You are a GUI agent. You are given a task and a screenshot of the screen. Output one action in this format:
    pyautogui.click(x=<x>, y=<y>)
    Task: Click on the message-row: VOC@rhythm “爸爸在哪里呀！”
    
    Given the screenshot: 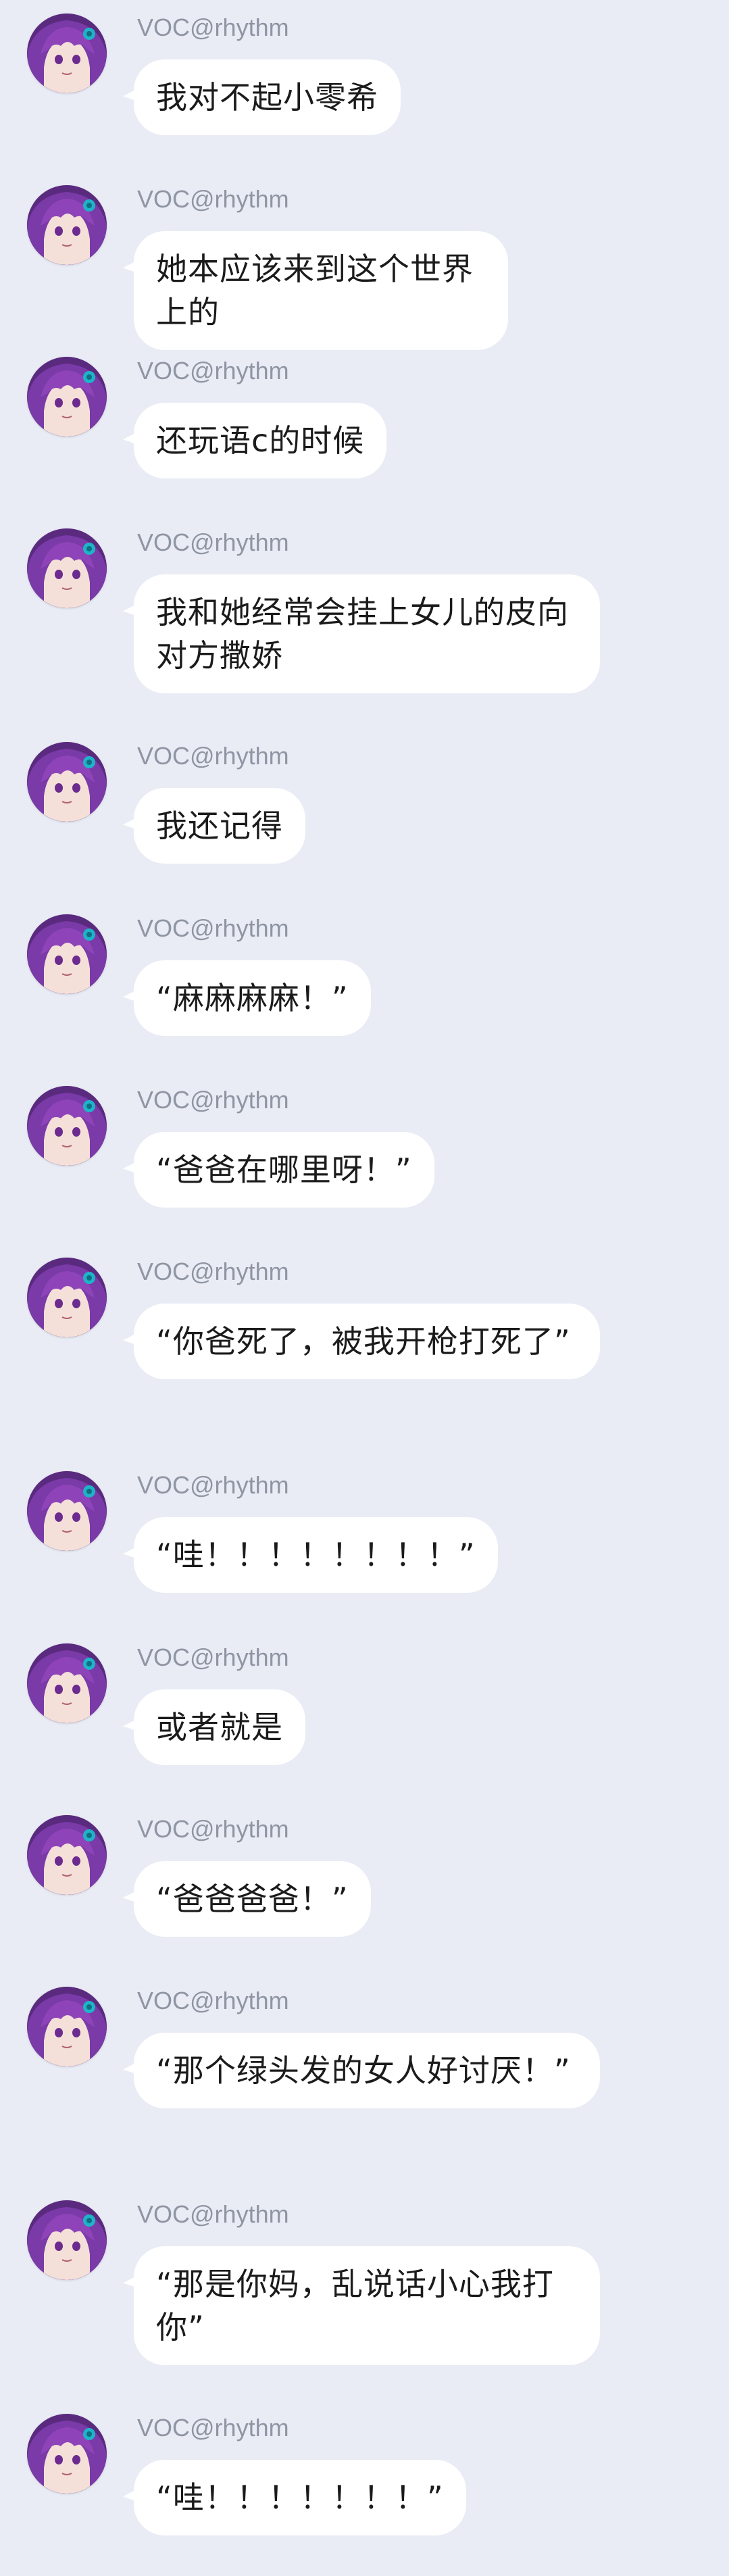 What is the action you would take?
    pyautogui.click(x=364, y=1167)
    